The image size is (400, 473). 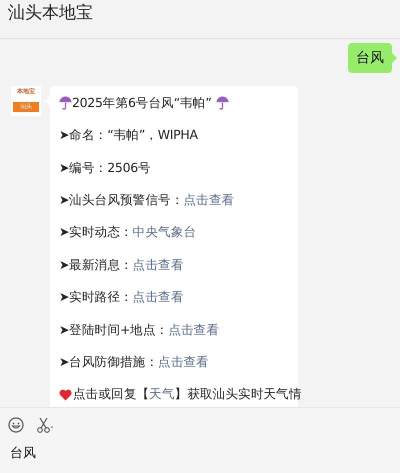 I want to click on emoji-icon, so click(x=16, y=425).